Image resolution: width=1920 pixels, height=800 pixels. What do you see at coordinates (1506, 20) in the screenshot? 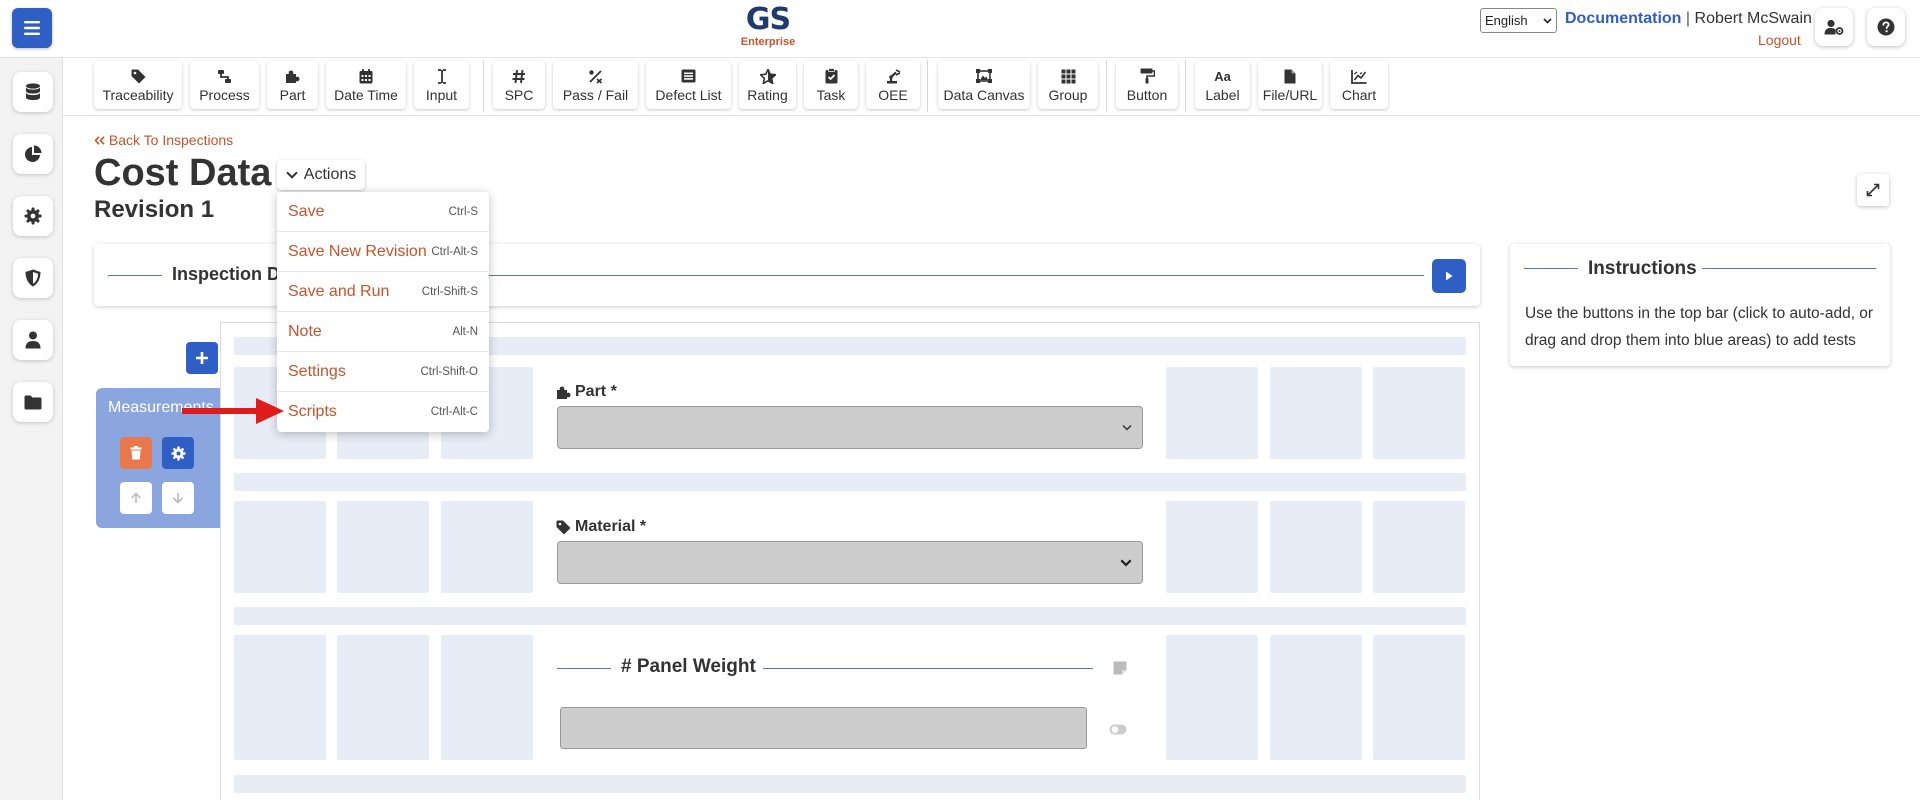
I see `language-selected: English` at bounding box center [1506, 20].